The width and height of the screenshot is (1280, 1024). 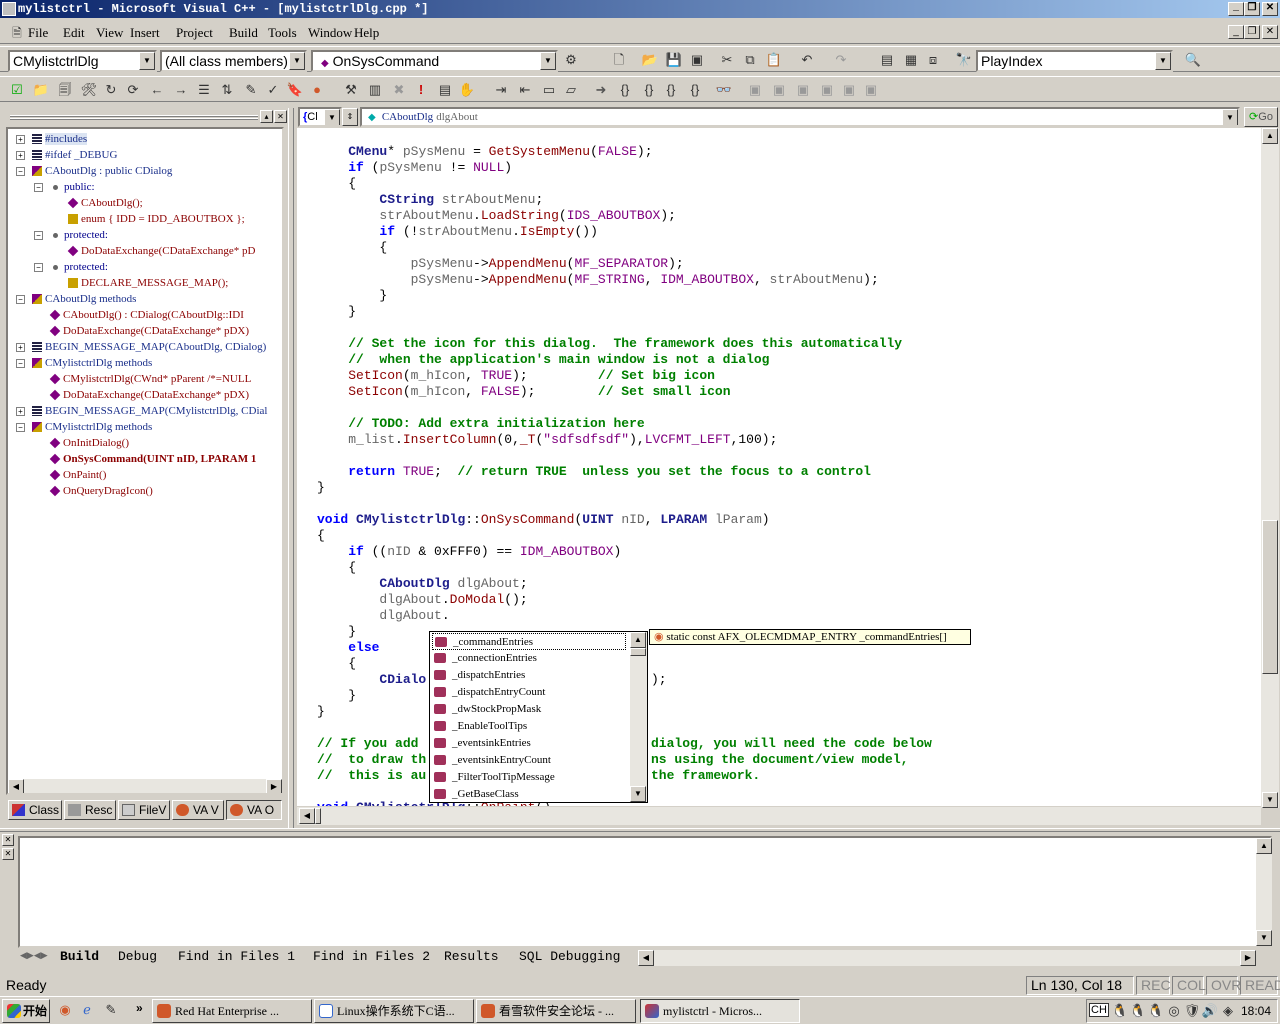 I want to click on tree-item: OnInitDialog(), so click(x=89, y=443).